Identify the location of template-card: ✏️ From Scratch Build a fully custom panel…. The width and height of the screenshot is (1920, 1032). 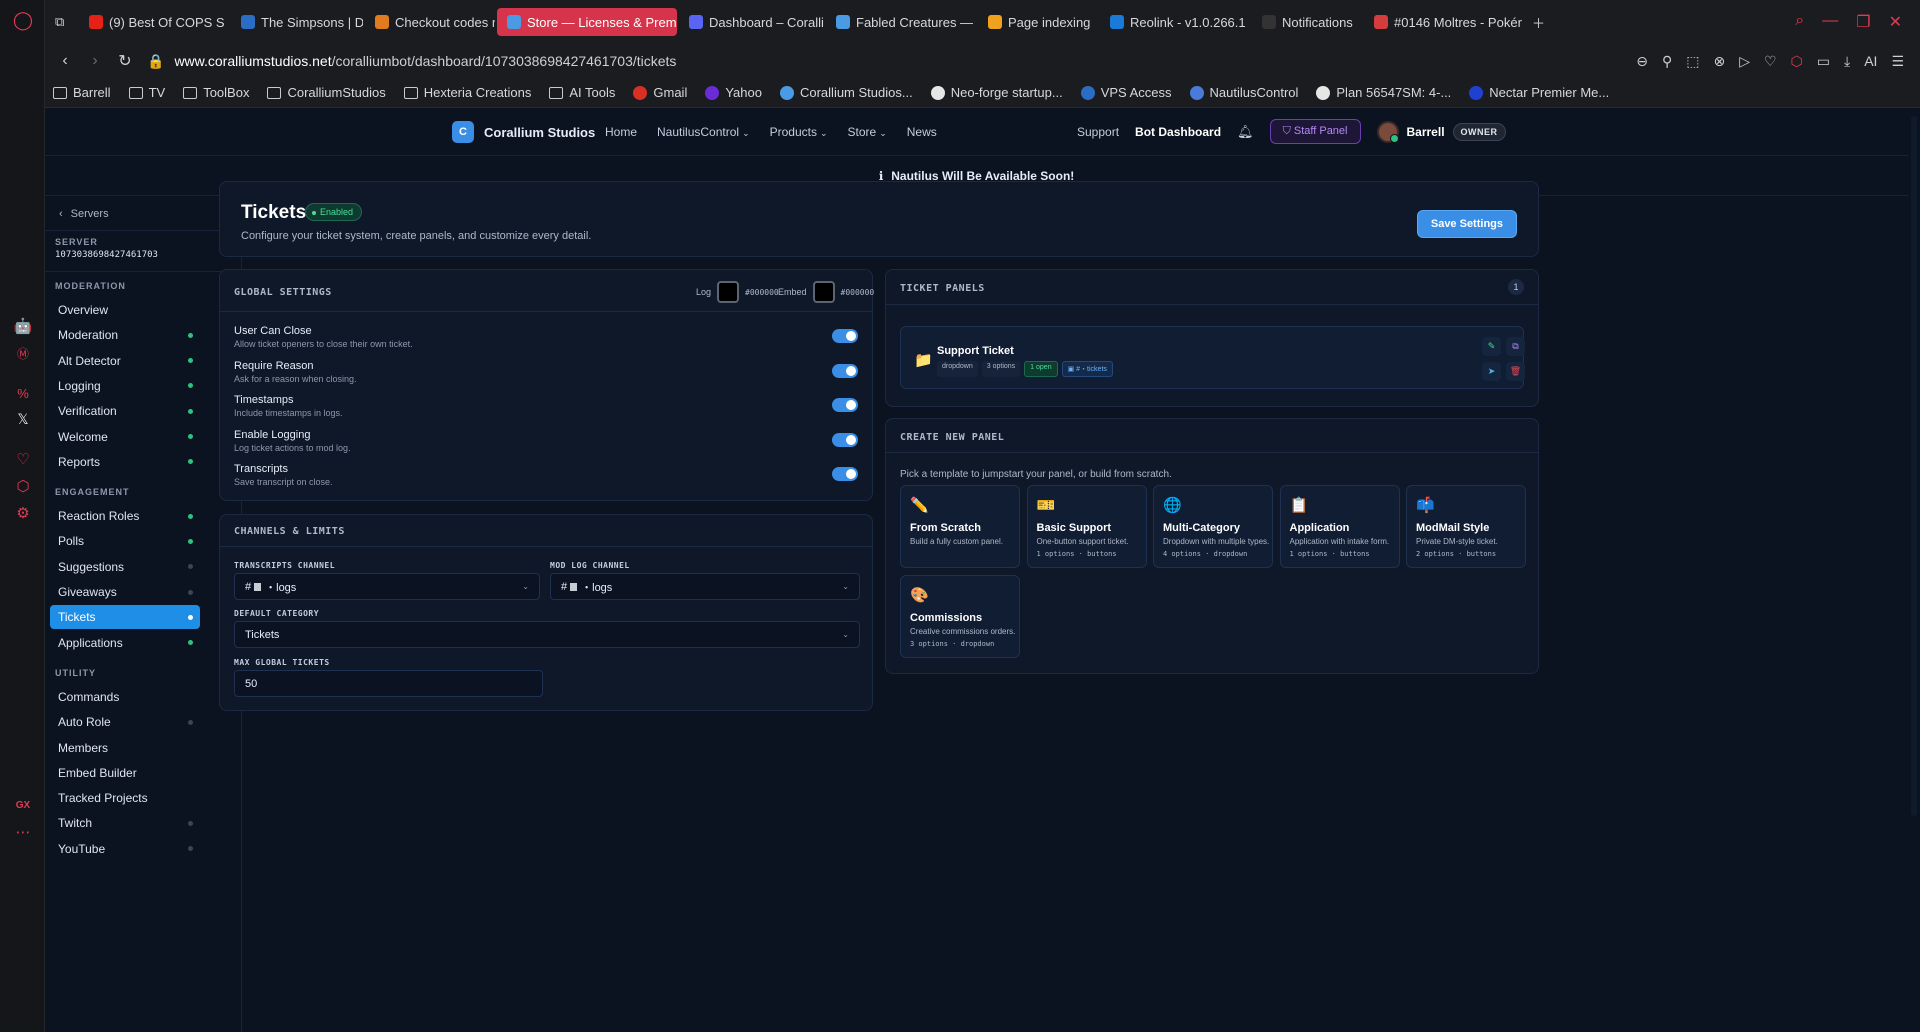
(960, 526).